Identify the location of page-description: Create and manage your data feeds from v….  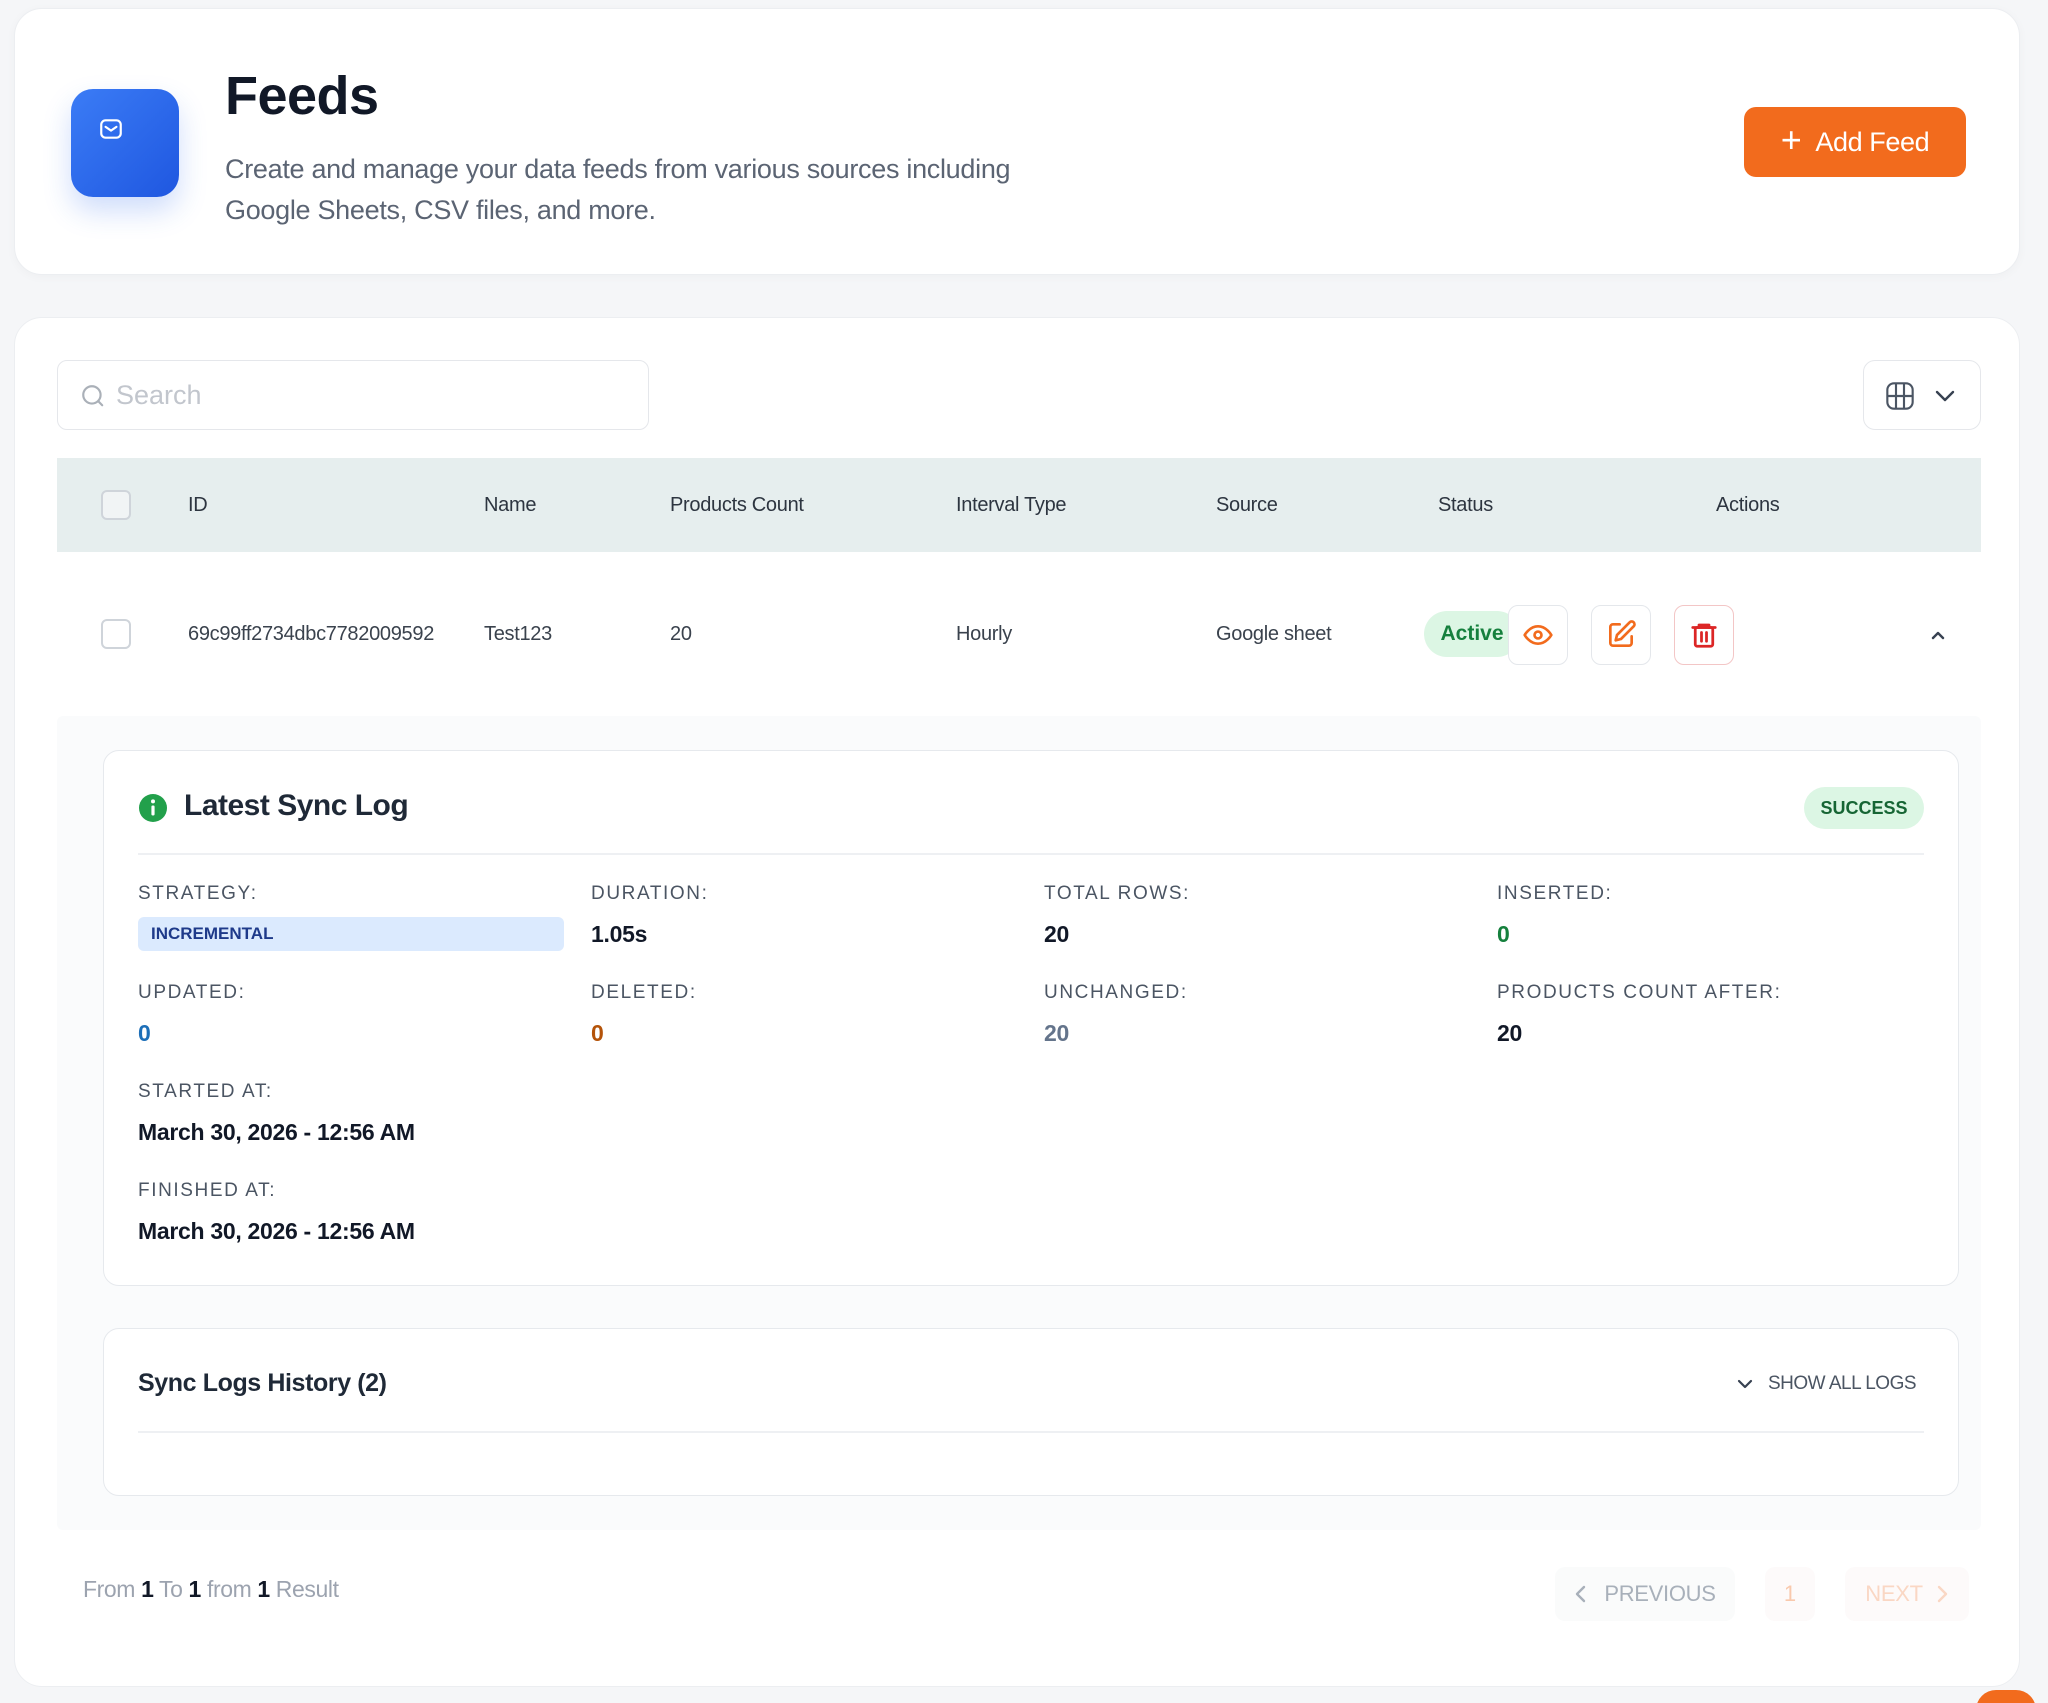
(618, 189).